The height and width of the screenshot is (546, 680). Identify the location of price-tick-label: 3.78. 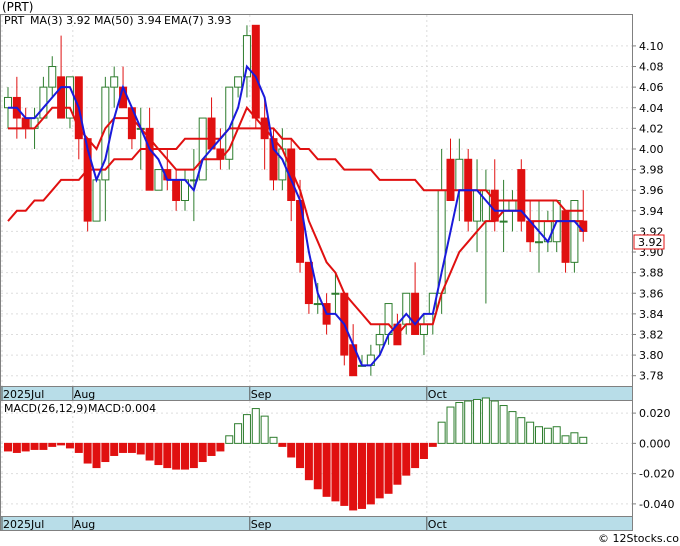
(651, 376).